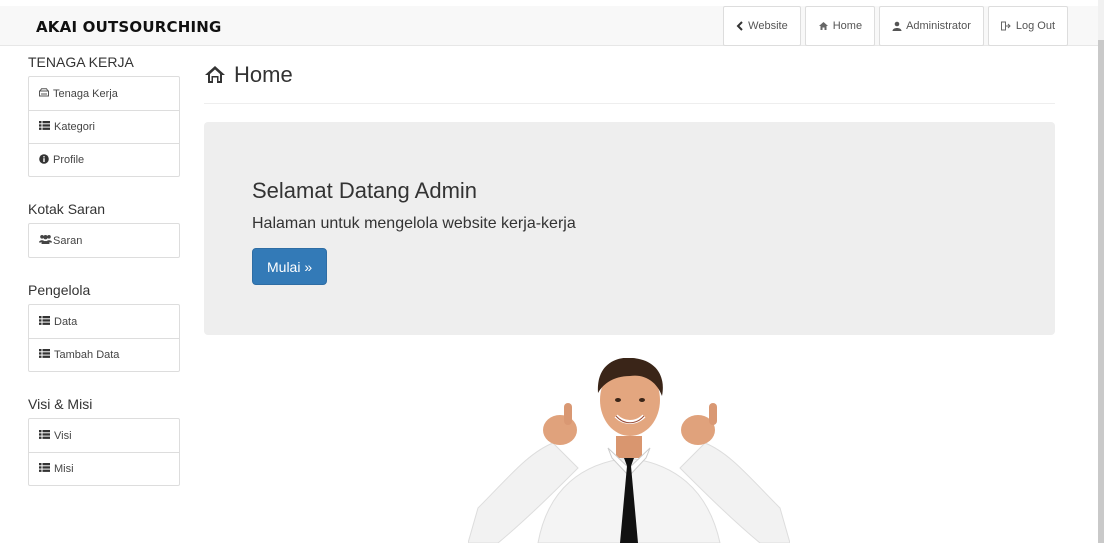 This screenshot has height=543, width=1104. Describe the element at coordinates (897, 26) in the screenshot. I see `user-icon` at that location.